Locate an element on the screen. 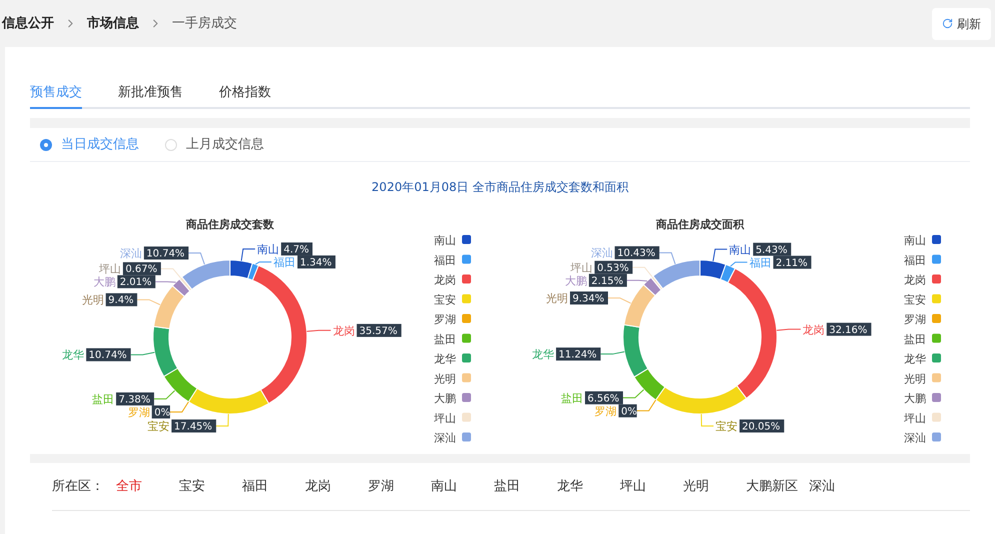 This screenshot has height=534, width=995. value-label: 4.7% is located at coordinates (296, 249).